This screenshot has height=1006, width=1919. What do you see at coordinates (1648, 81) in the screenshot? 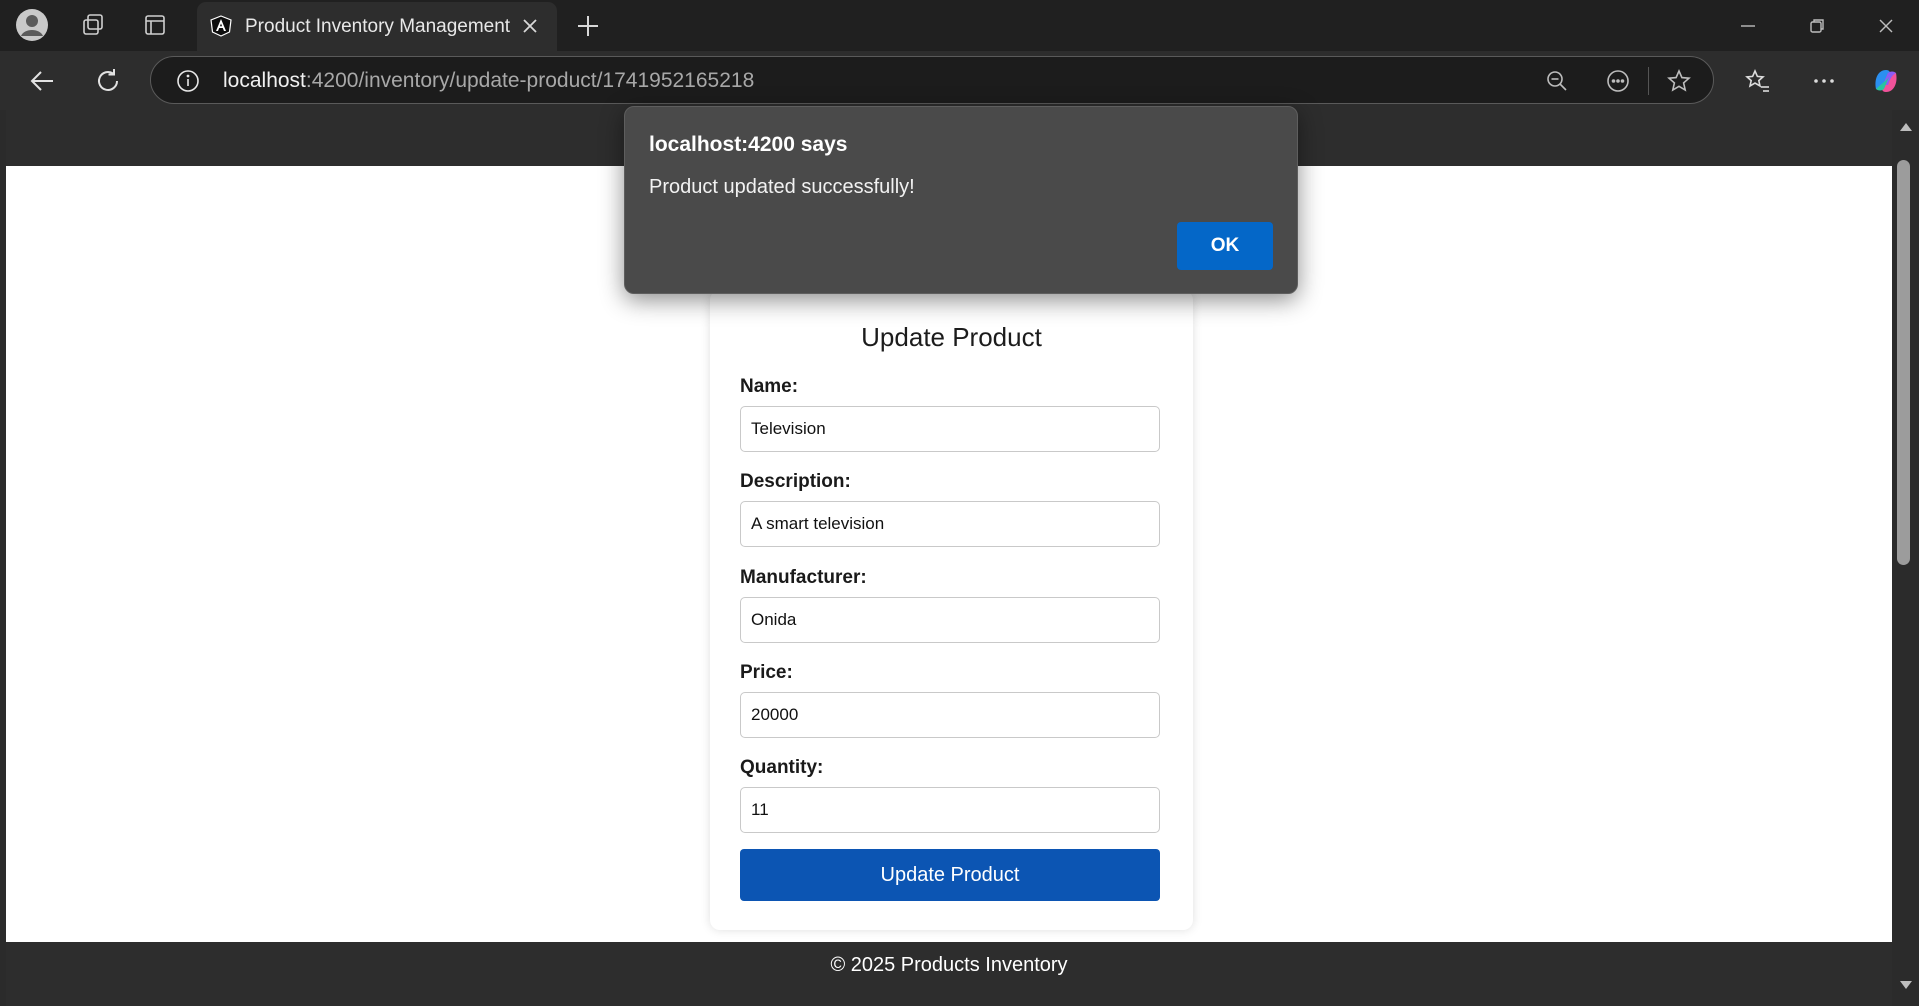
I see `omnibox-divider` at bounding box center [1648, 81].